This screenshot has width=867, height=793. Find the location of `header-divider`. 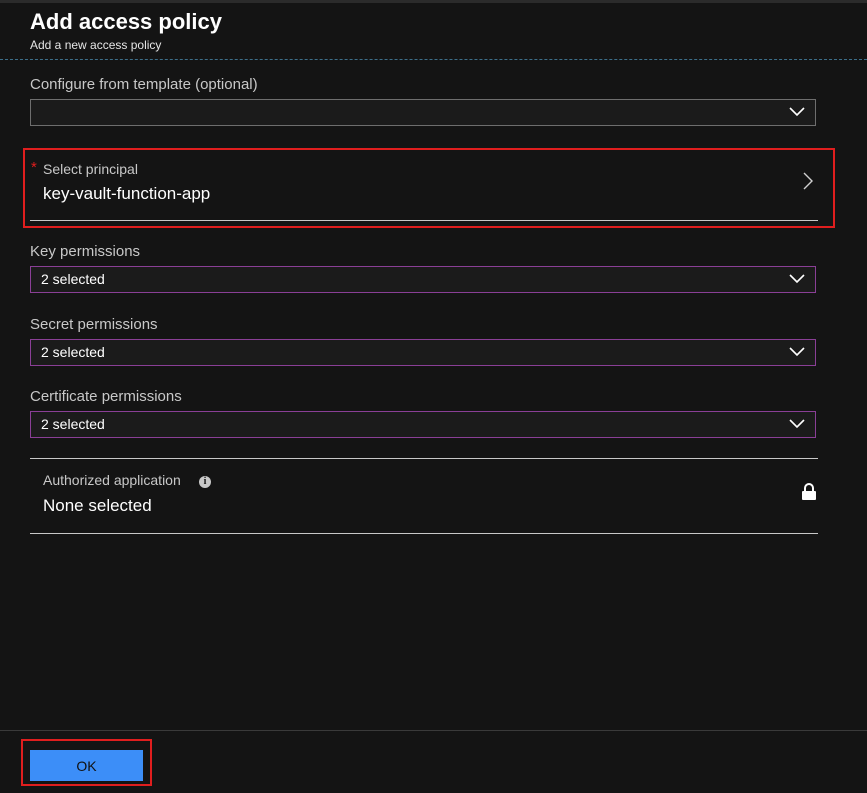

header-divider is located at coordinates (433, 59).